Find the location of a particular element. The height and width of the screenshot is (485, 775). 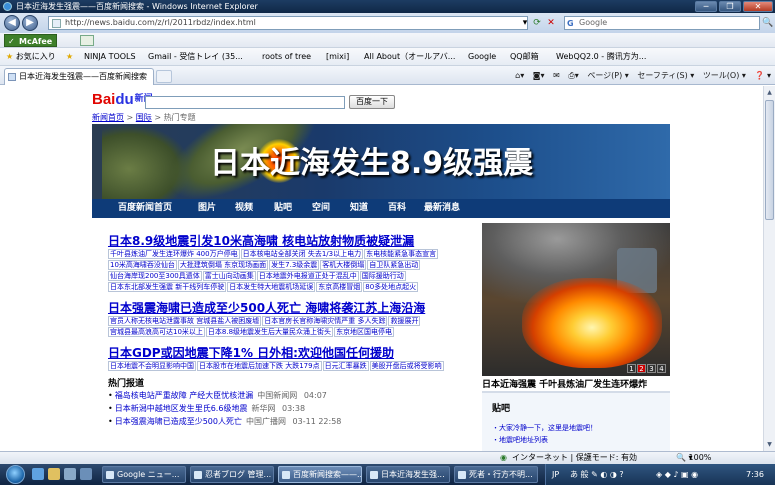

photo-page-2: 2 is located at coordinates (641, 368).